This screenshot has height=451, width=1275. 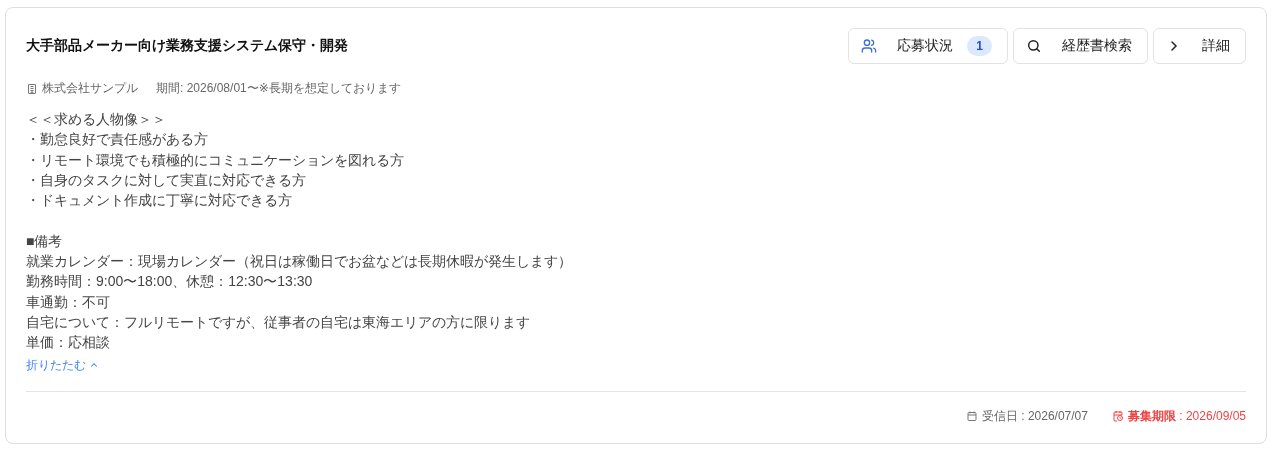 What do you see at coordinates (971, 416) in the screenshot?
I see `calendar-icon` at bounding box center [971, 416].